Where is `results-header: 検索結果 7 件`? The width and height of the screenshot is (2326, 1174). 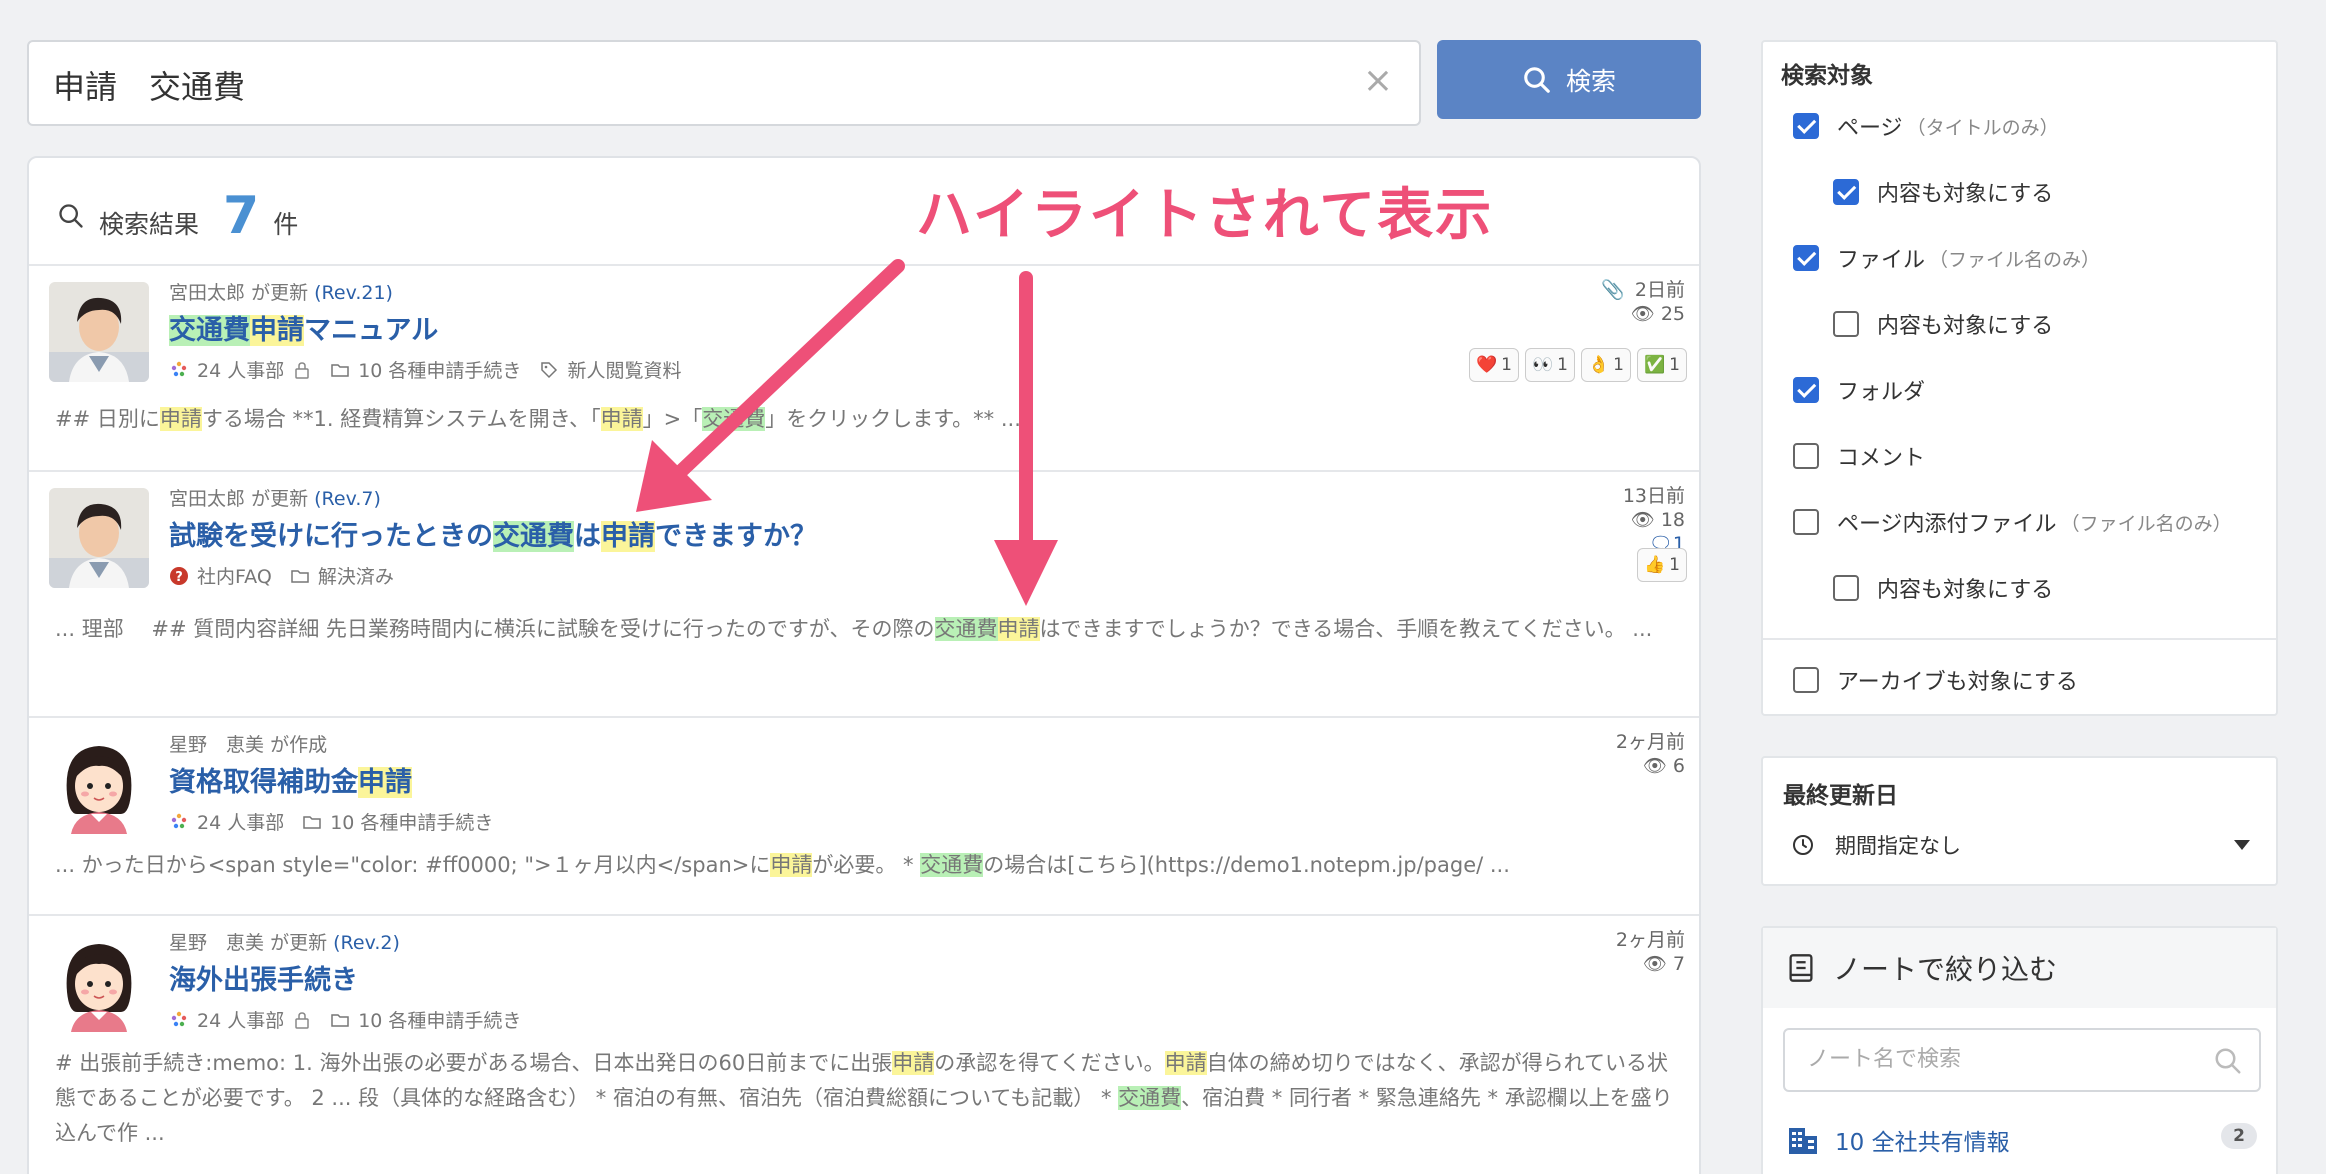
results-header: 検索結果 7 件 is located at coordinates (177, 216).